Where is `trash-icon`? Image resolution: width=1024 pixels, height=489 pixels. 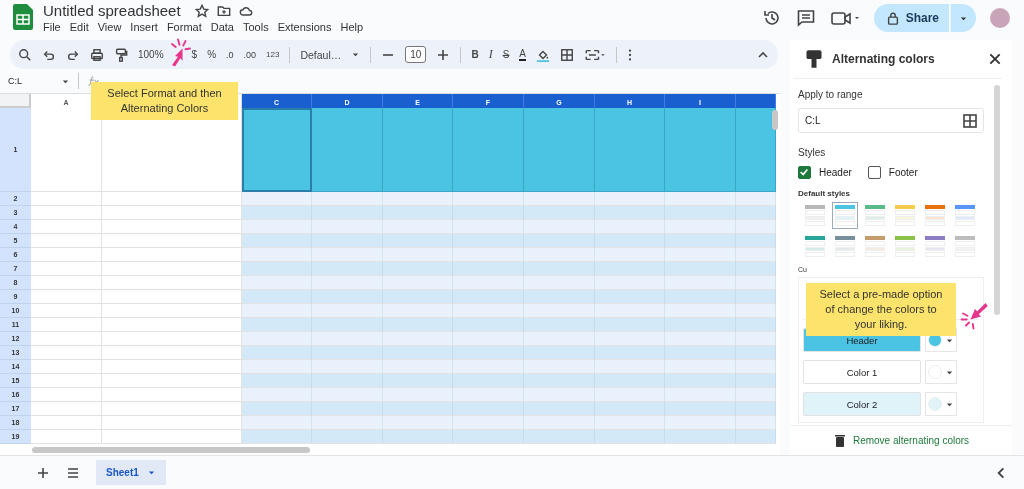 trash-icon is located at coordinates (839, 440).